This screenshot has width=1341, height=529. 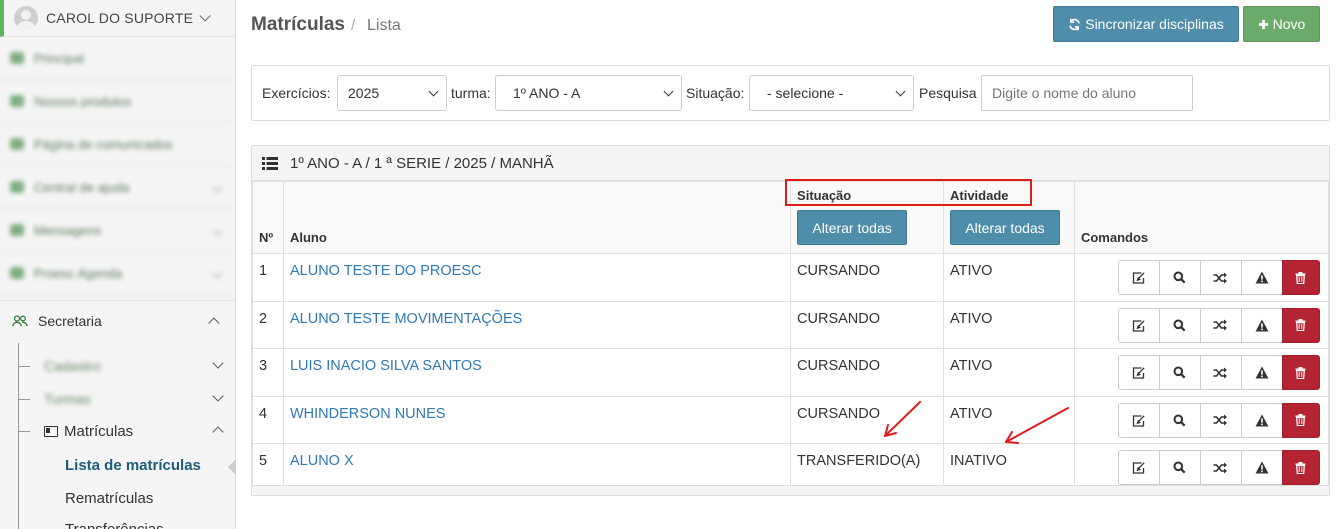 I want to click on cell-aluno: LUIS INACIO SILVA SANTOS, so click(x=537, y=372).